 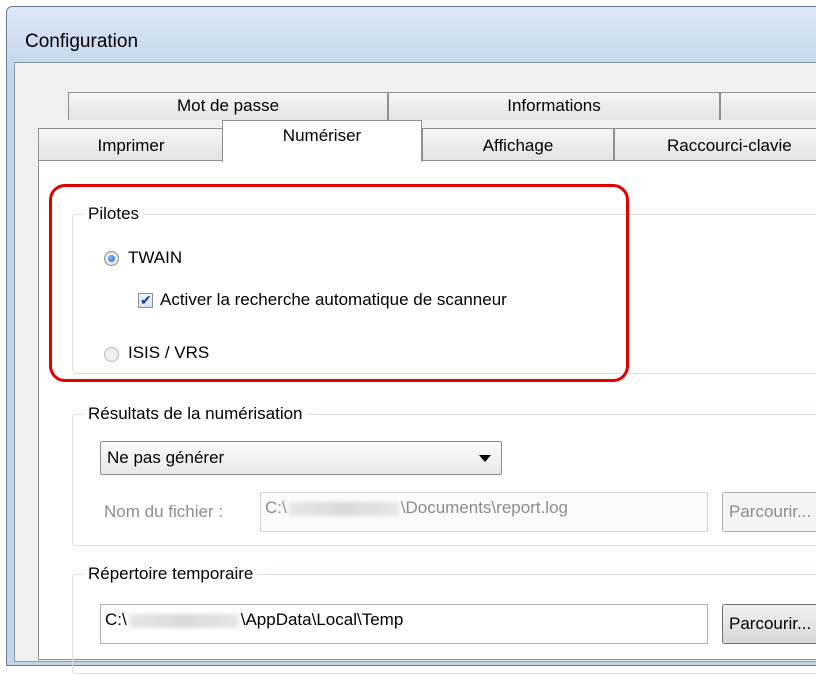 I want to click on tab-numeriser: Numériser, so click(x=322, y=141).